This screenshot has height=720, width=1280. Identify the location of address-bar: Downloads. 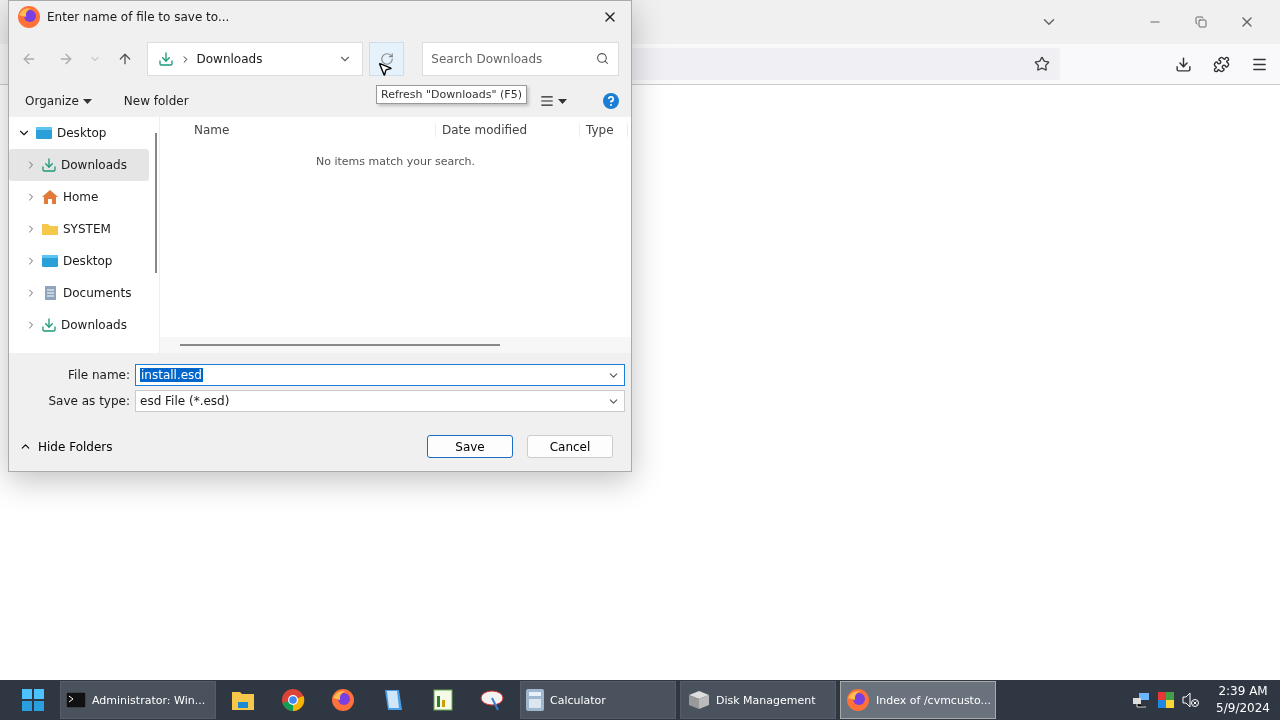
(255, 59).